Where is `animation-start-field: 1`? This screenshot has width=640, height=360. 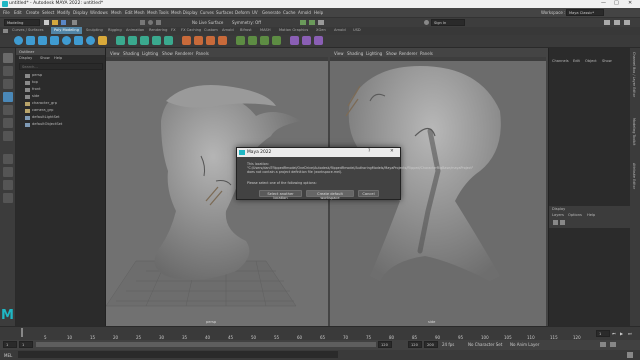 animation-start-field: 1 is located at coordinates (10, 344).